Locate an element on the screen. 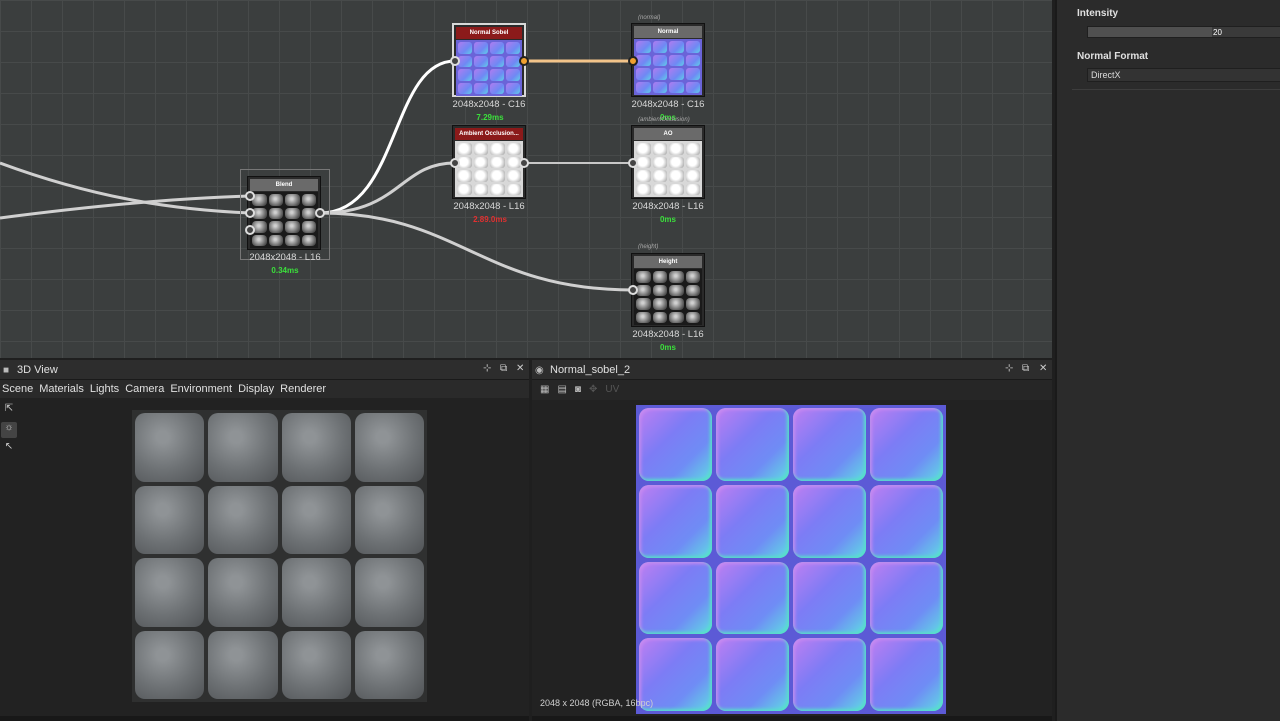 This screenshot has height=721, width=1280. blend-node-time: 0.34ms is located at coordinates (285, 270).